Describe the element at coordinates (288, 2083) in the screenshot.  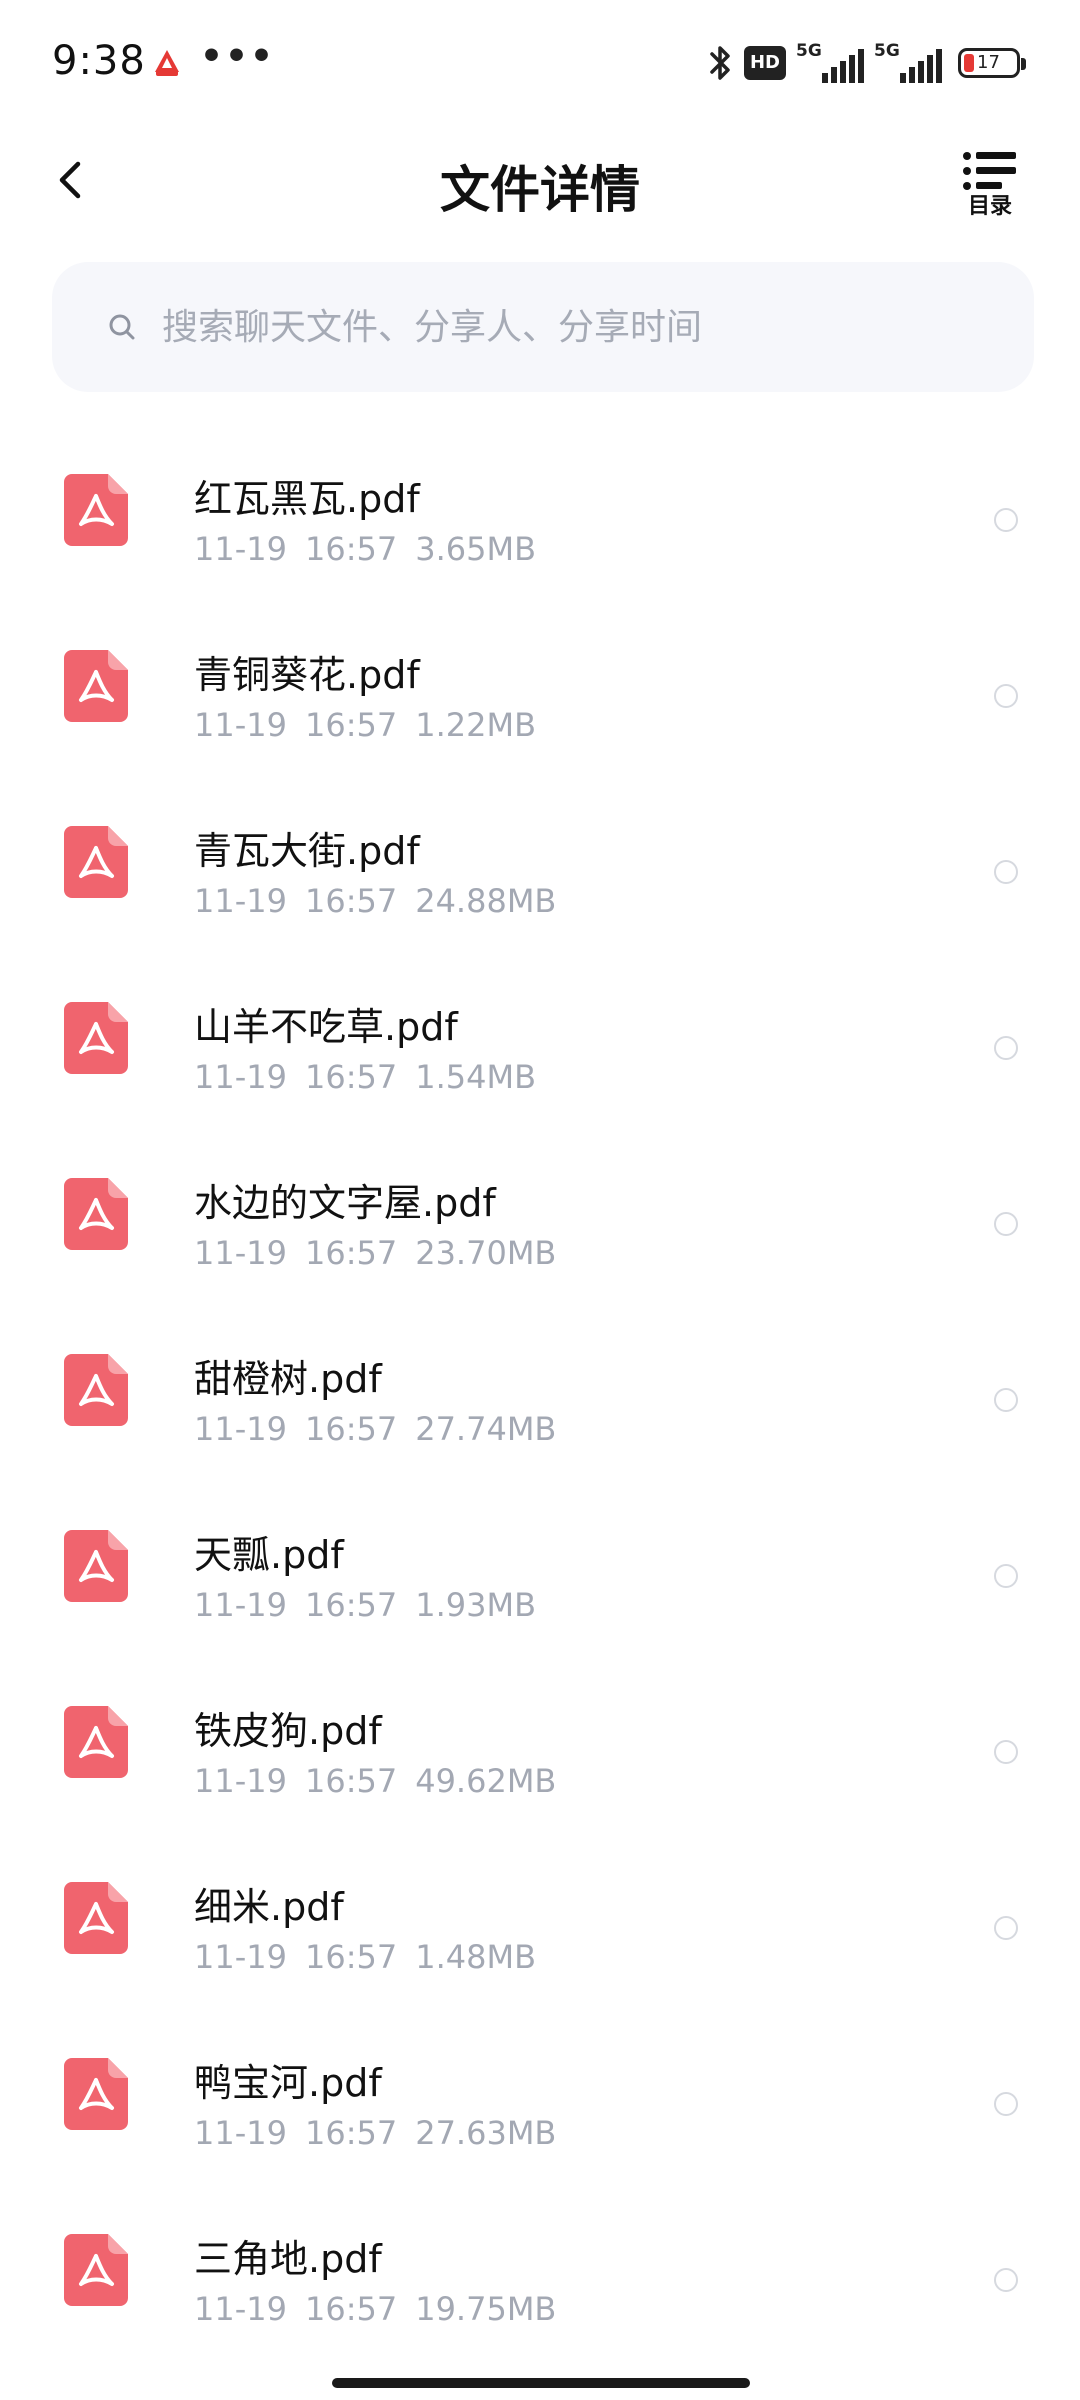
I see `file-name: 鸭宝河.pdf` at that location.